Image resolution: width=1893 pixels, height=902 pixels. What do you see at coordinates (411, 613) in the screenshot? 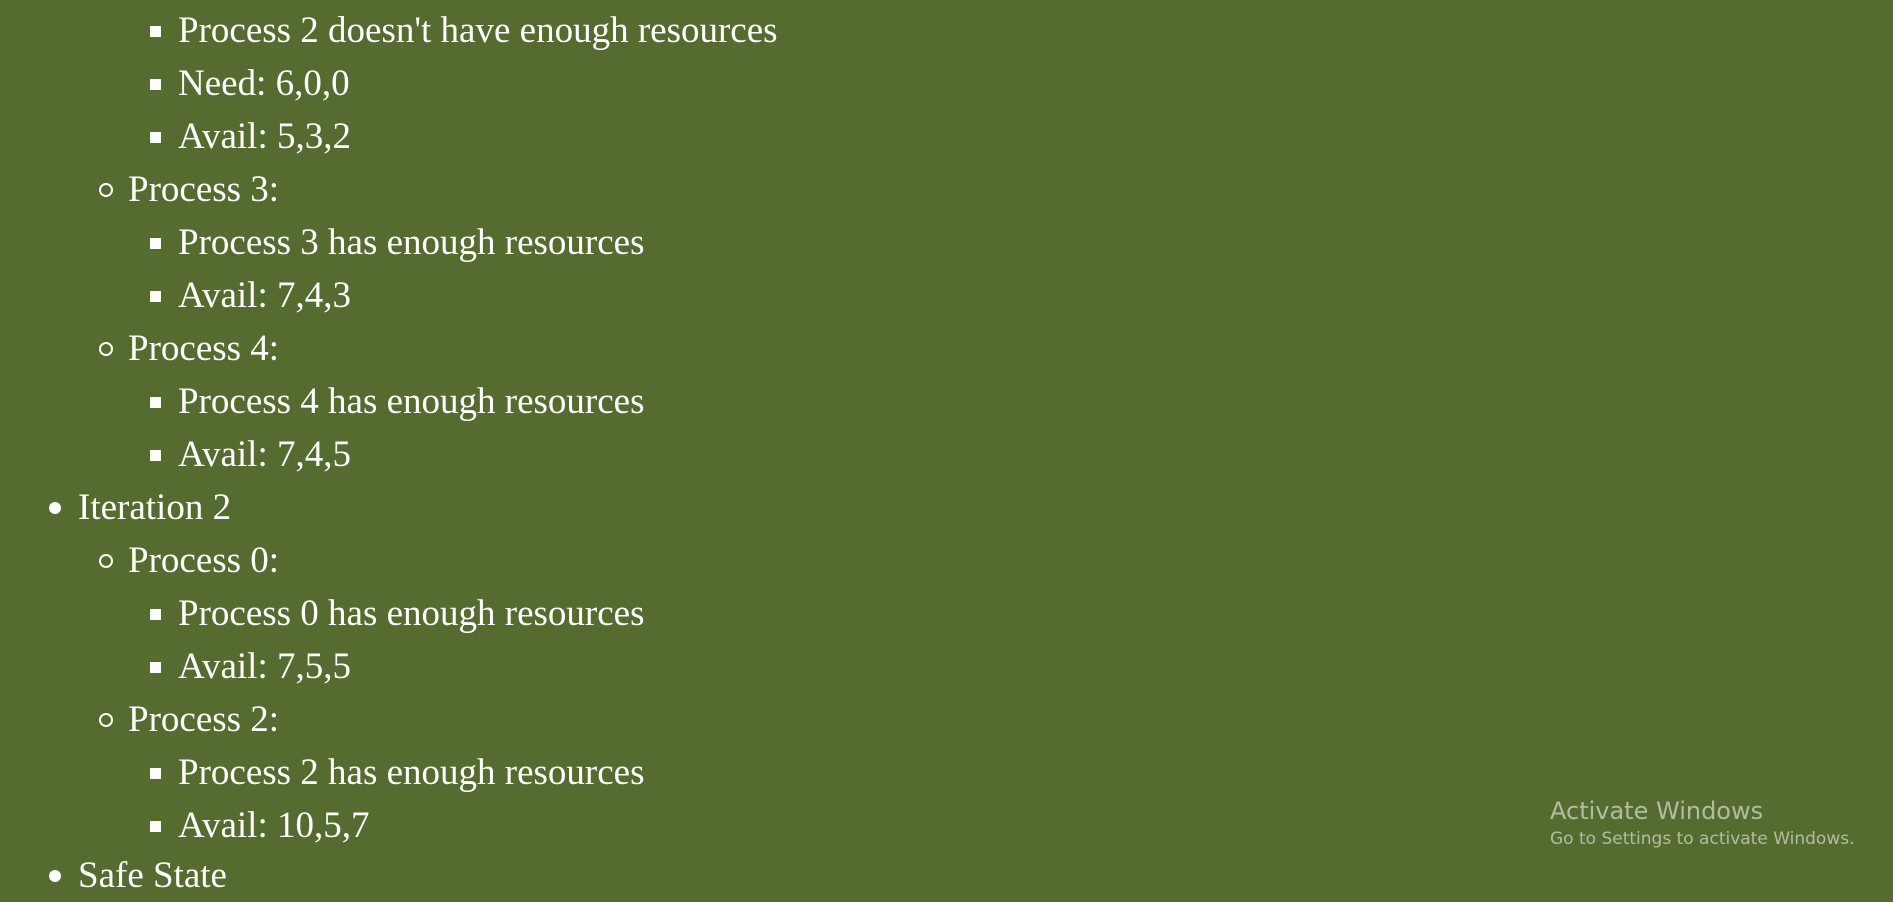
I see `list-item-text: Process 0 has enough resources` at bounding box center [411, 613].